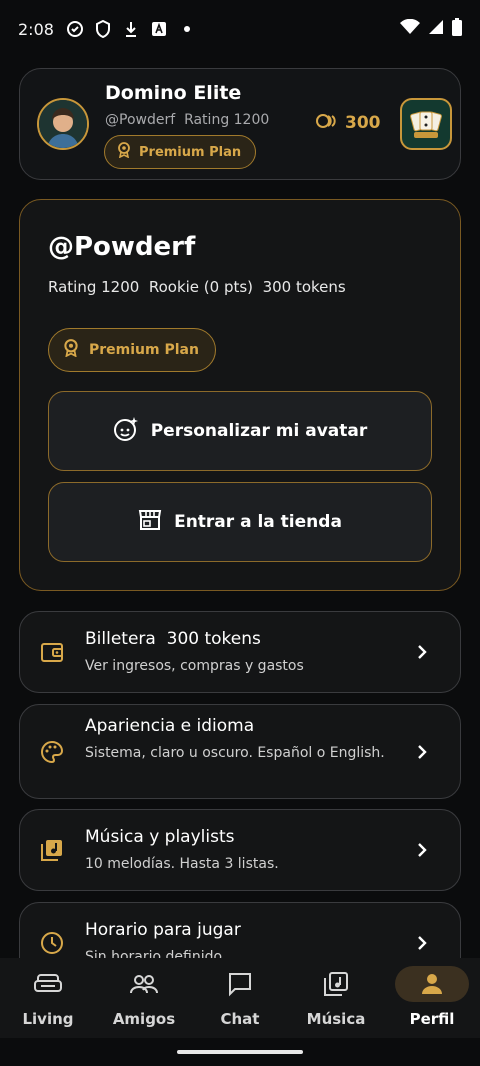 The height and width of the screenshot is (1066, 480). I want to click on bottom-navigation: Living Amigos Chat Música Perfil, so click(240, 998).